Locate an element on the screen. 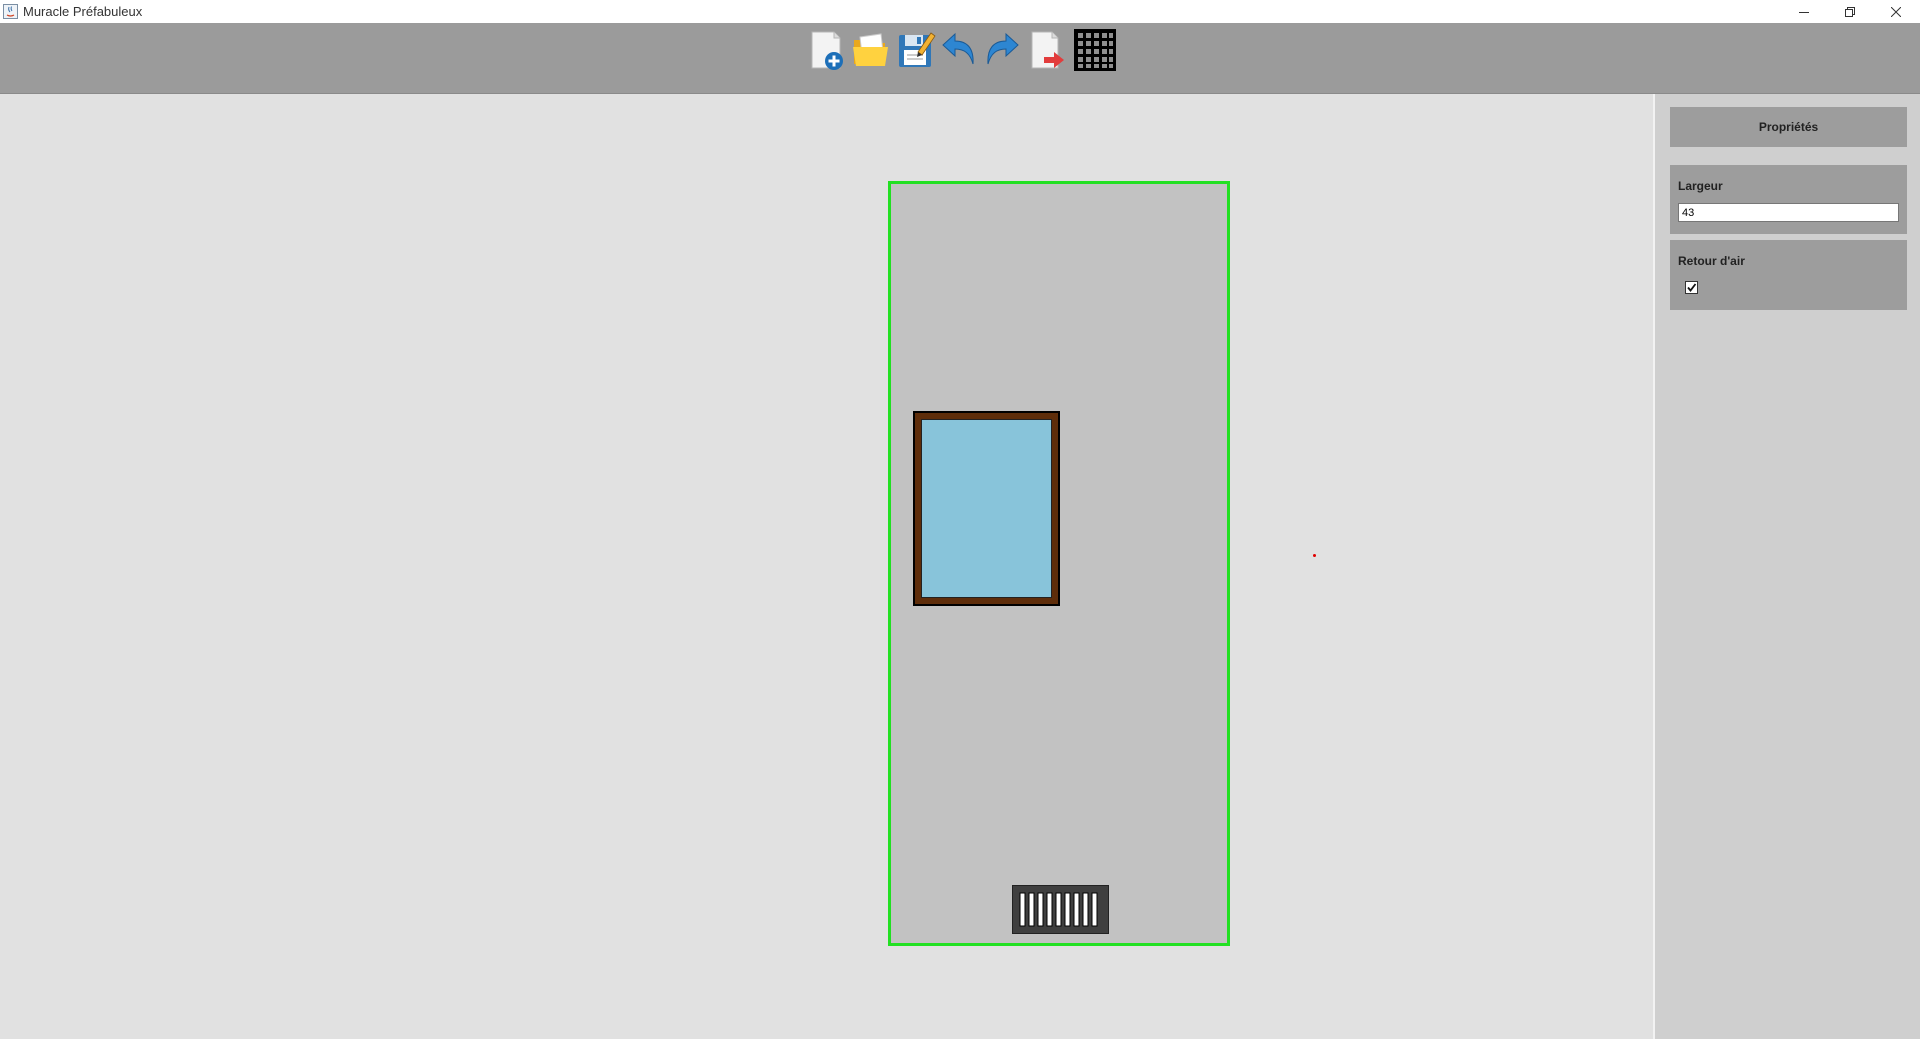 This screenshot has height=1039, width=1920. new-file-button is located at coordinates (827, 50).